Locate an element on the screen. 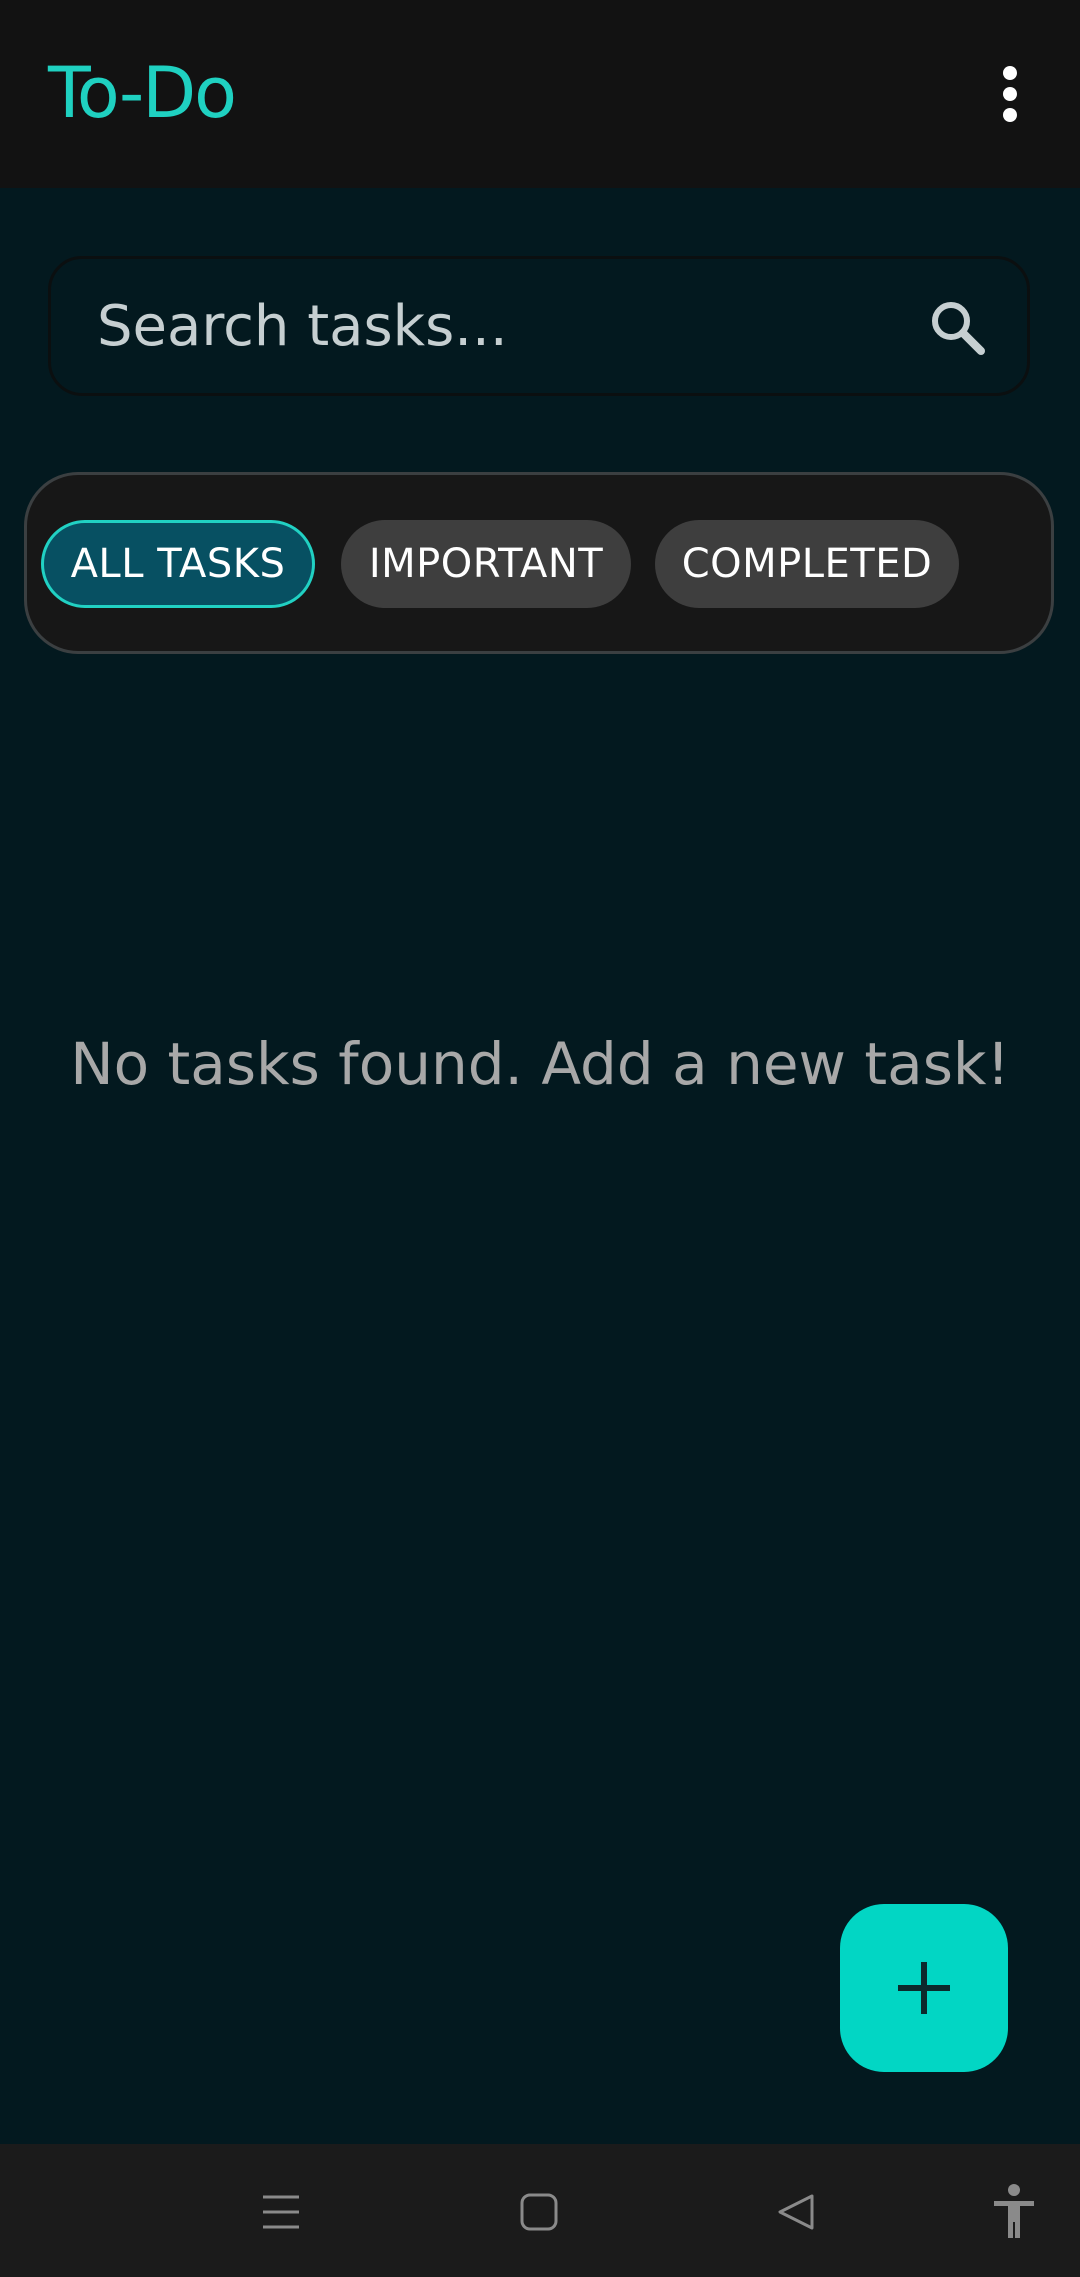 The height and width of the screenshot is (2277, 1080). recent-apps-button is located at coordinates (281, 2212).